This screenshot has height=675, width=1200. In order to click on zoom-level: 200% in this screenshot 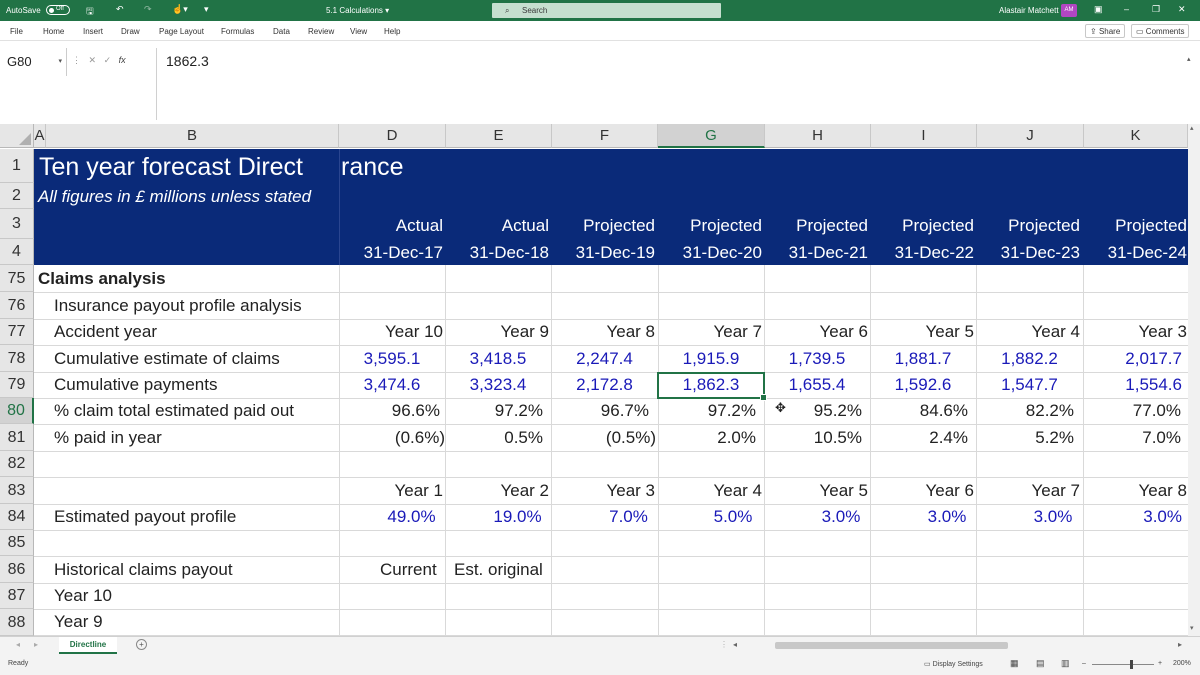, I will do `click(1182, 663)`.